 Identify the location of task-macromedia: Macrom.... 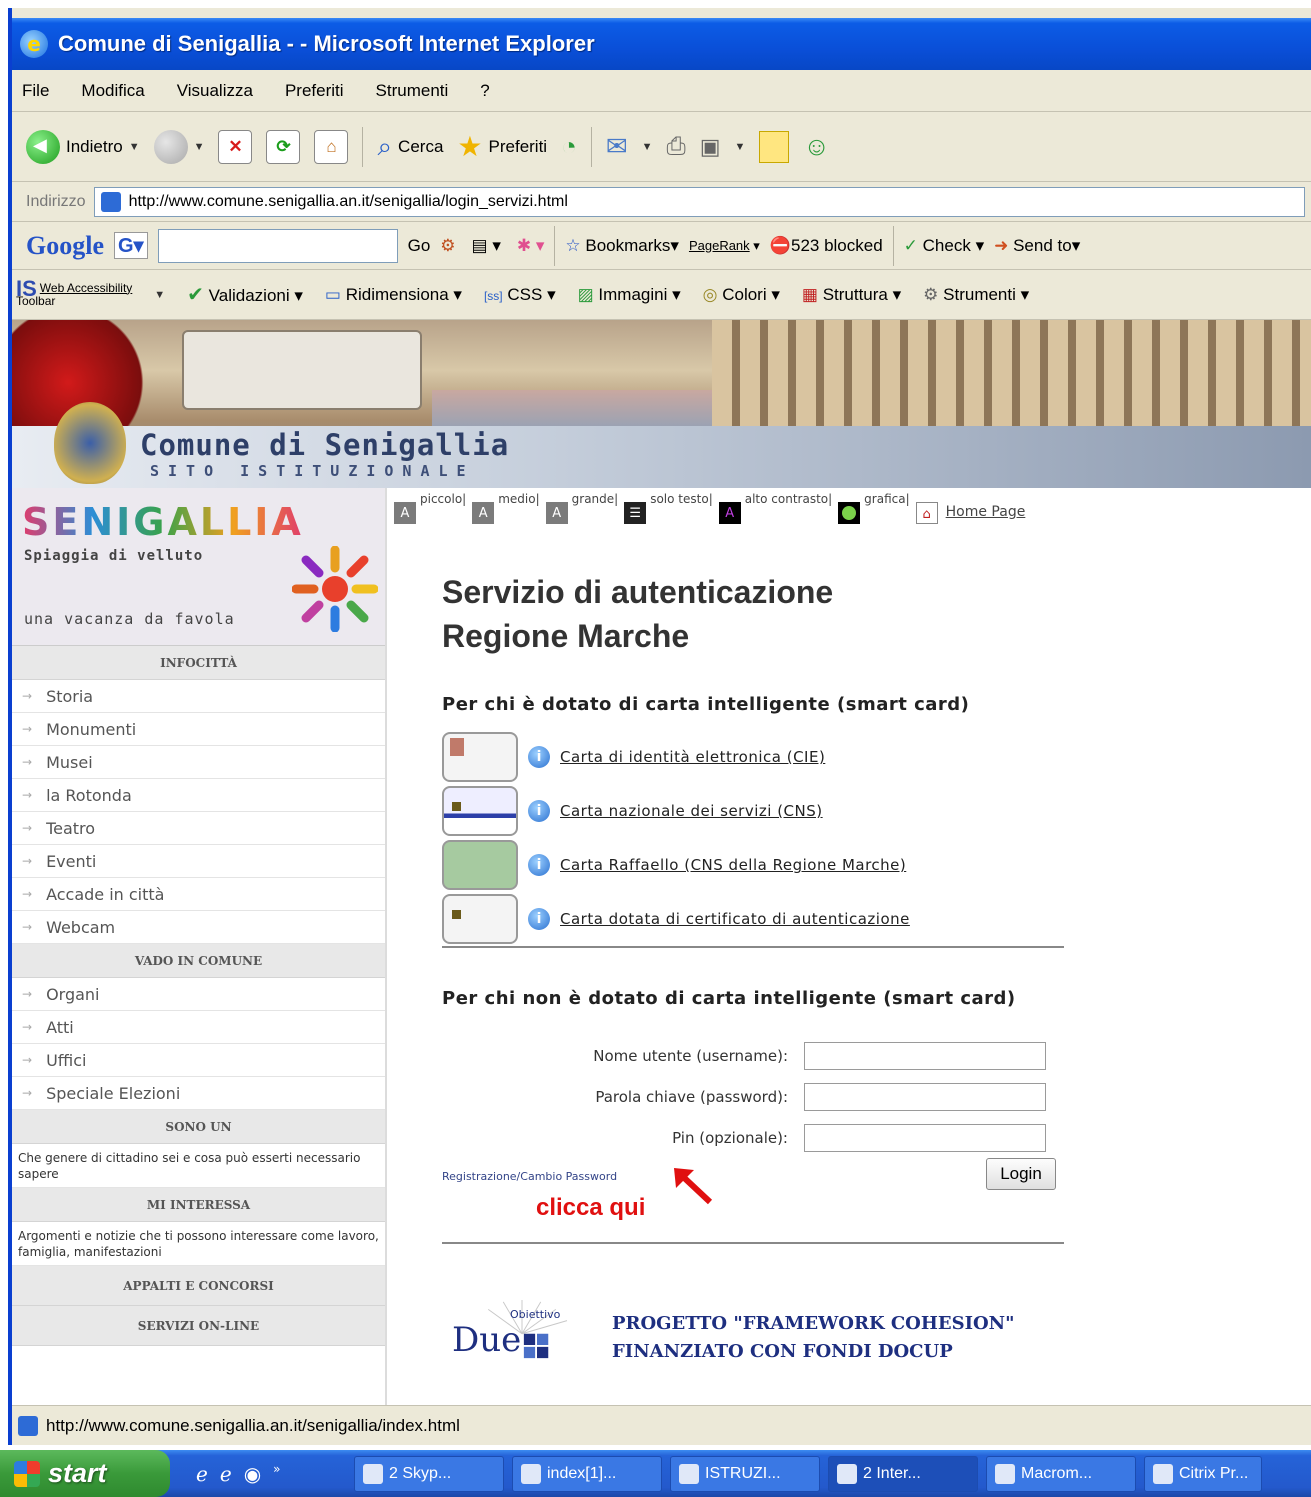
(1061, 1473).